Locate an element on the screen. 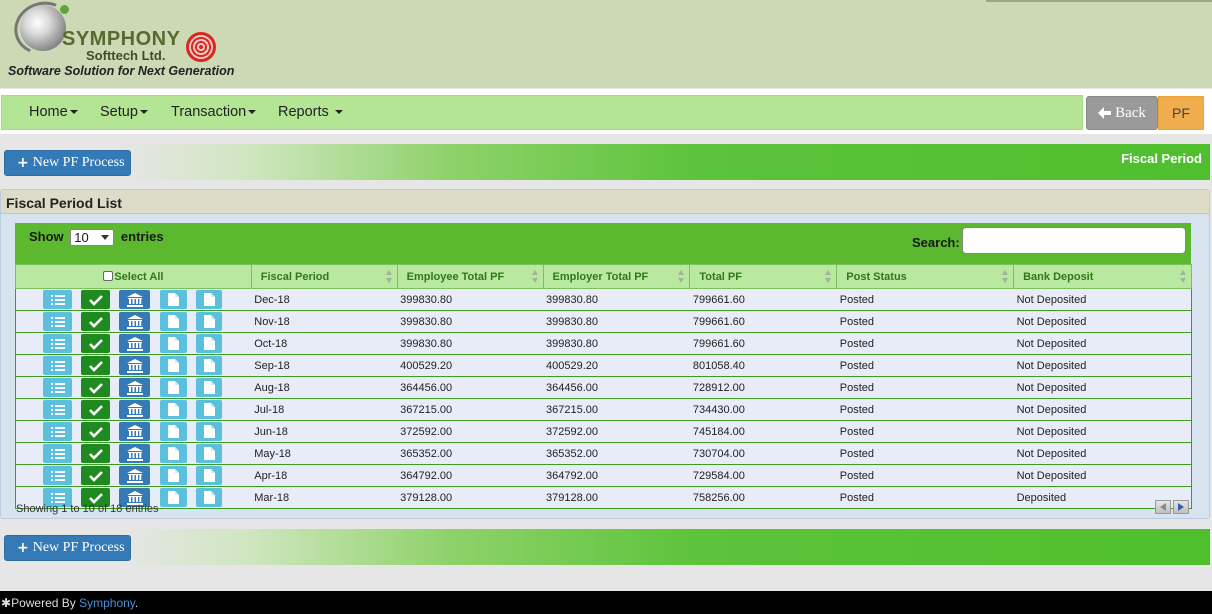  column-header-employer-total-pf: Employer Total PF is located at coordinates (616, 276).